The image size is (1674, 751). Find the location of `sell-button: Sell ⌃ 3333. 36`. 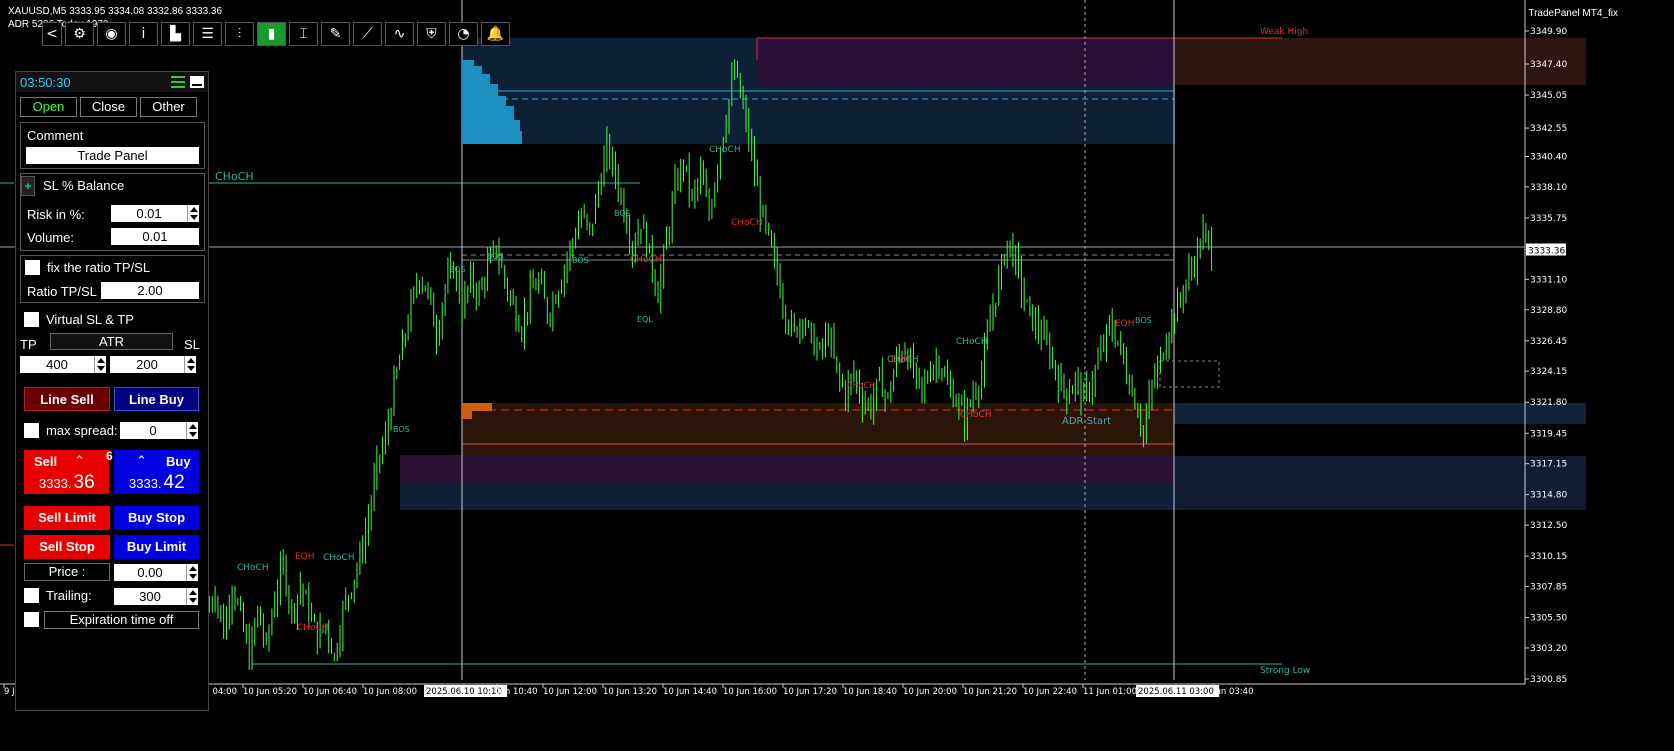

sell-button: Sell ⌃ 3333. 36 is located at coordinates (66, 472).